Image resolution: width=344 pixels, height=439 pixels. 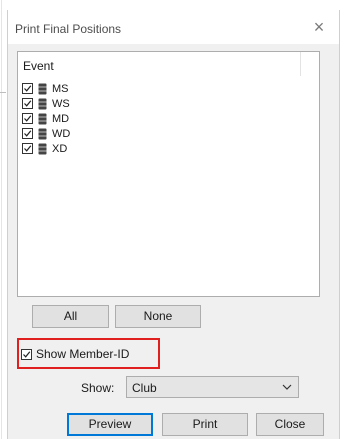 What do you see at coordinates (61, 133) in the screenshot?
I see `event-label: WD` at bounding box center [61, 133].